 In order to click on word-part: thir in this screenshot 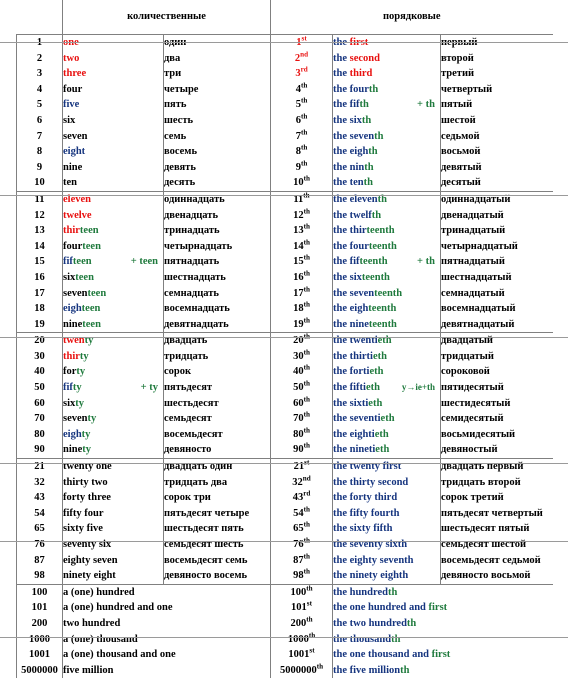, I will do `click(71, 231)`.